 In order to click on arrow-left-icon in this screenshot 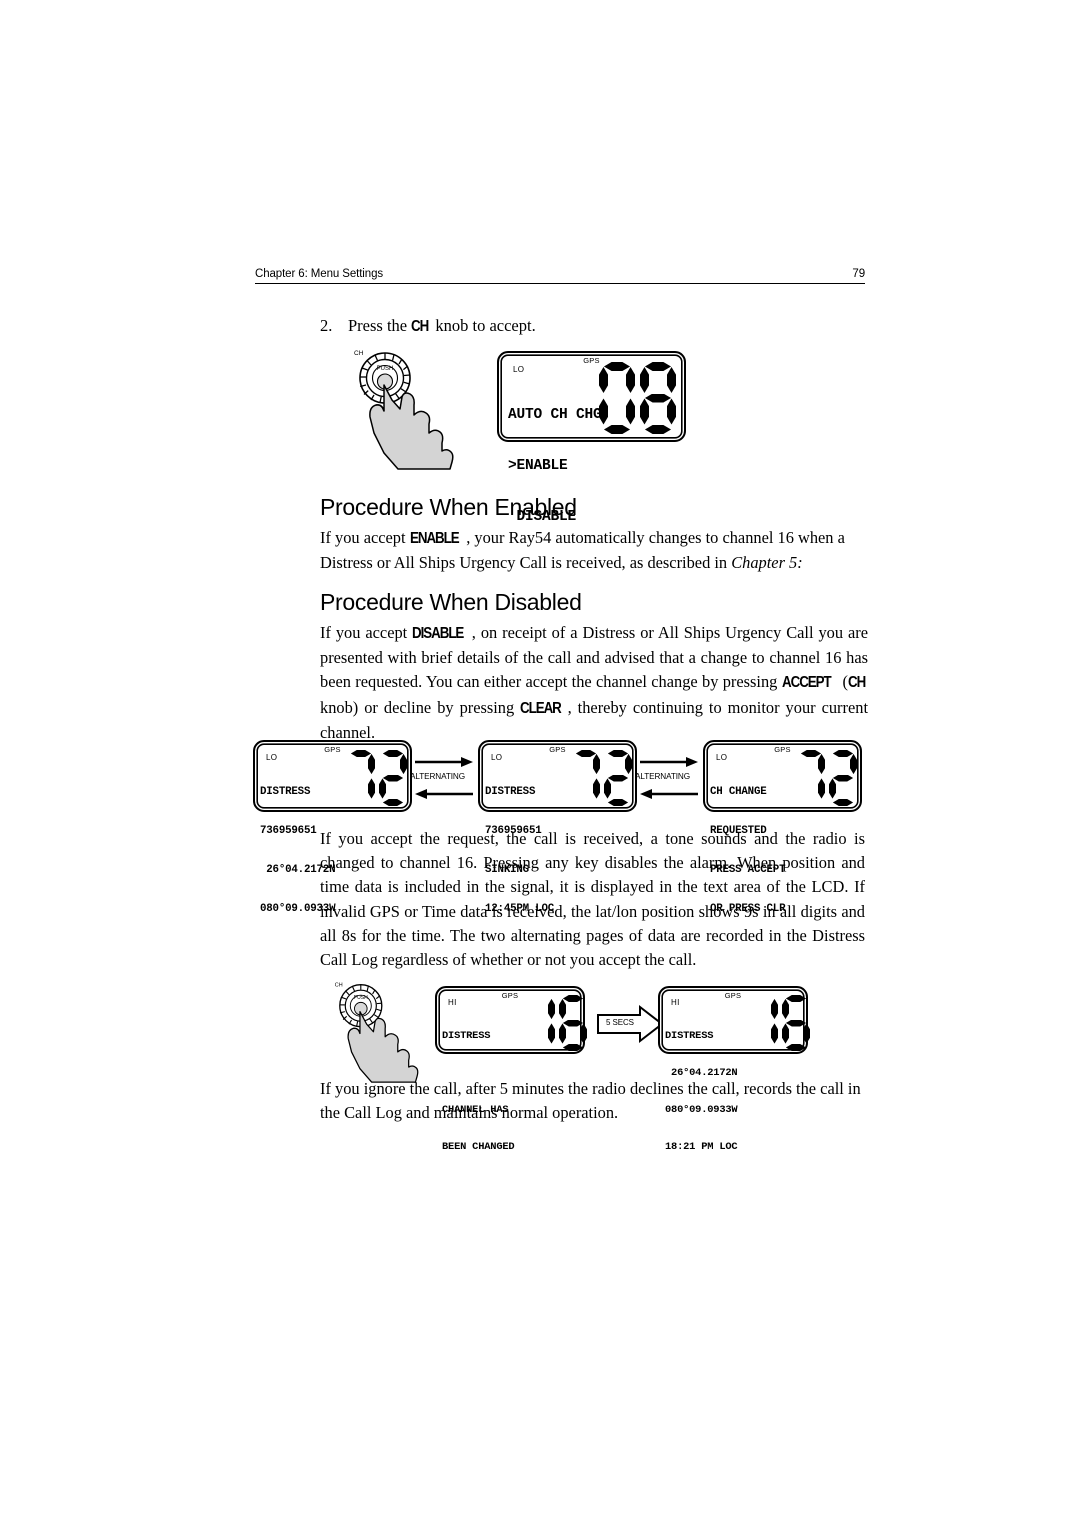, I will do `click(669, 794)`.